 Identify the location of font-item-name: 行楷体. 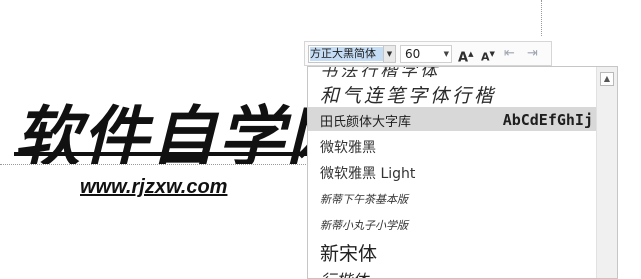
(344, 272).